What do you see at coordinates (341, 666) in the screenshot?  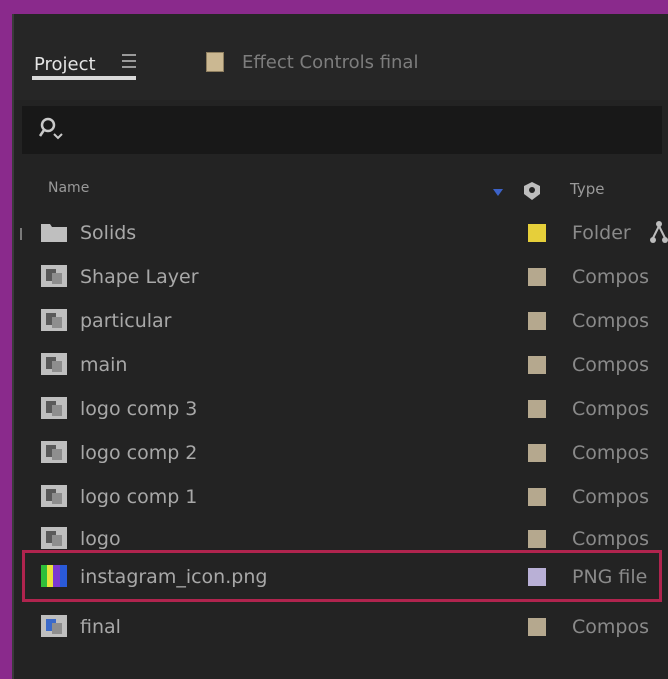 I see `panel-footer` at bounding box center [341, 666].